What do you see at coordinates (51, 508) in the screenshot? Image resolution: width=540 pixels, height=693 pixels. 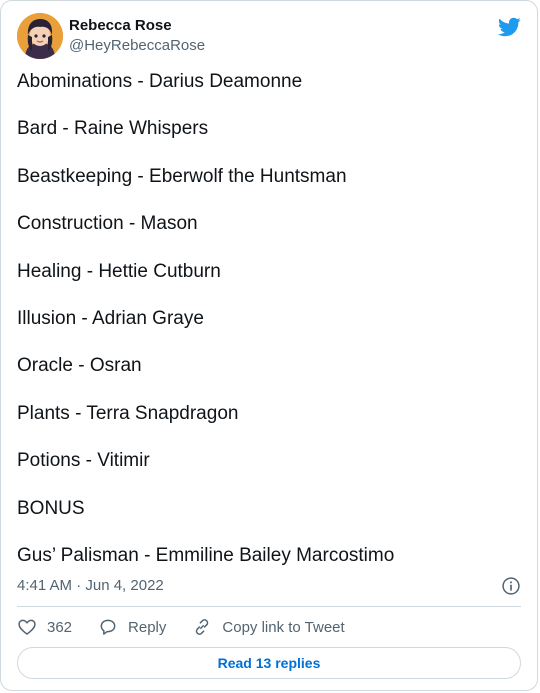 I see `tweet-line: BONUS` at bounding box center [51, 508].